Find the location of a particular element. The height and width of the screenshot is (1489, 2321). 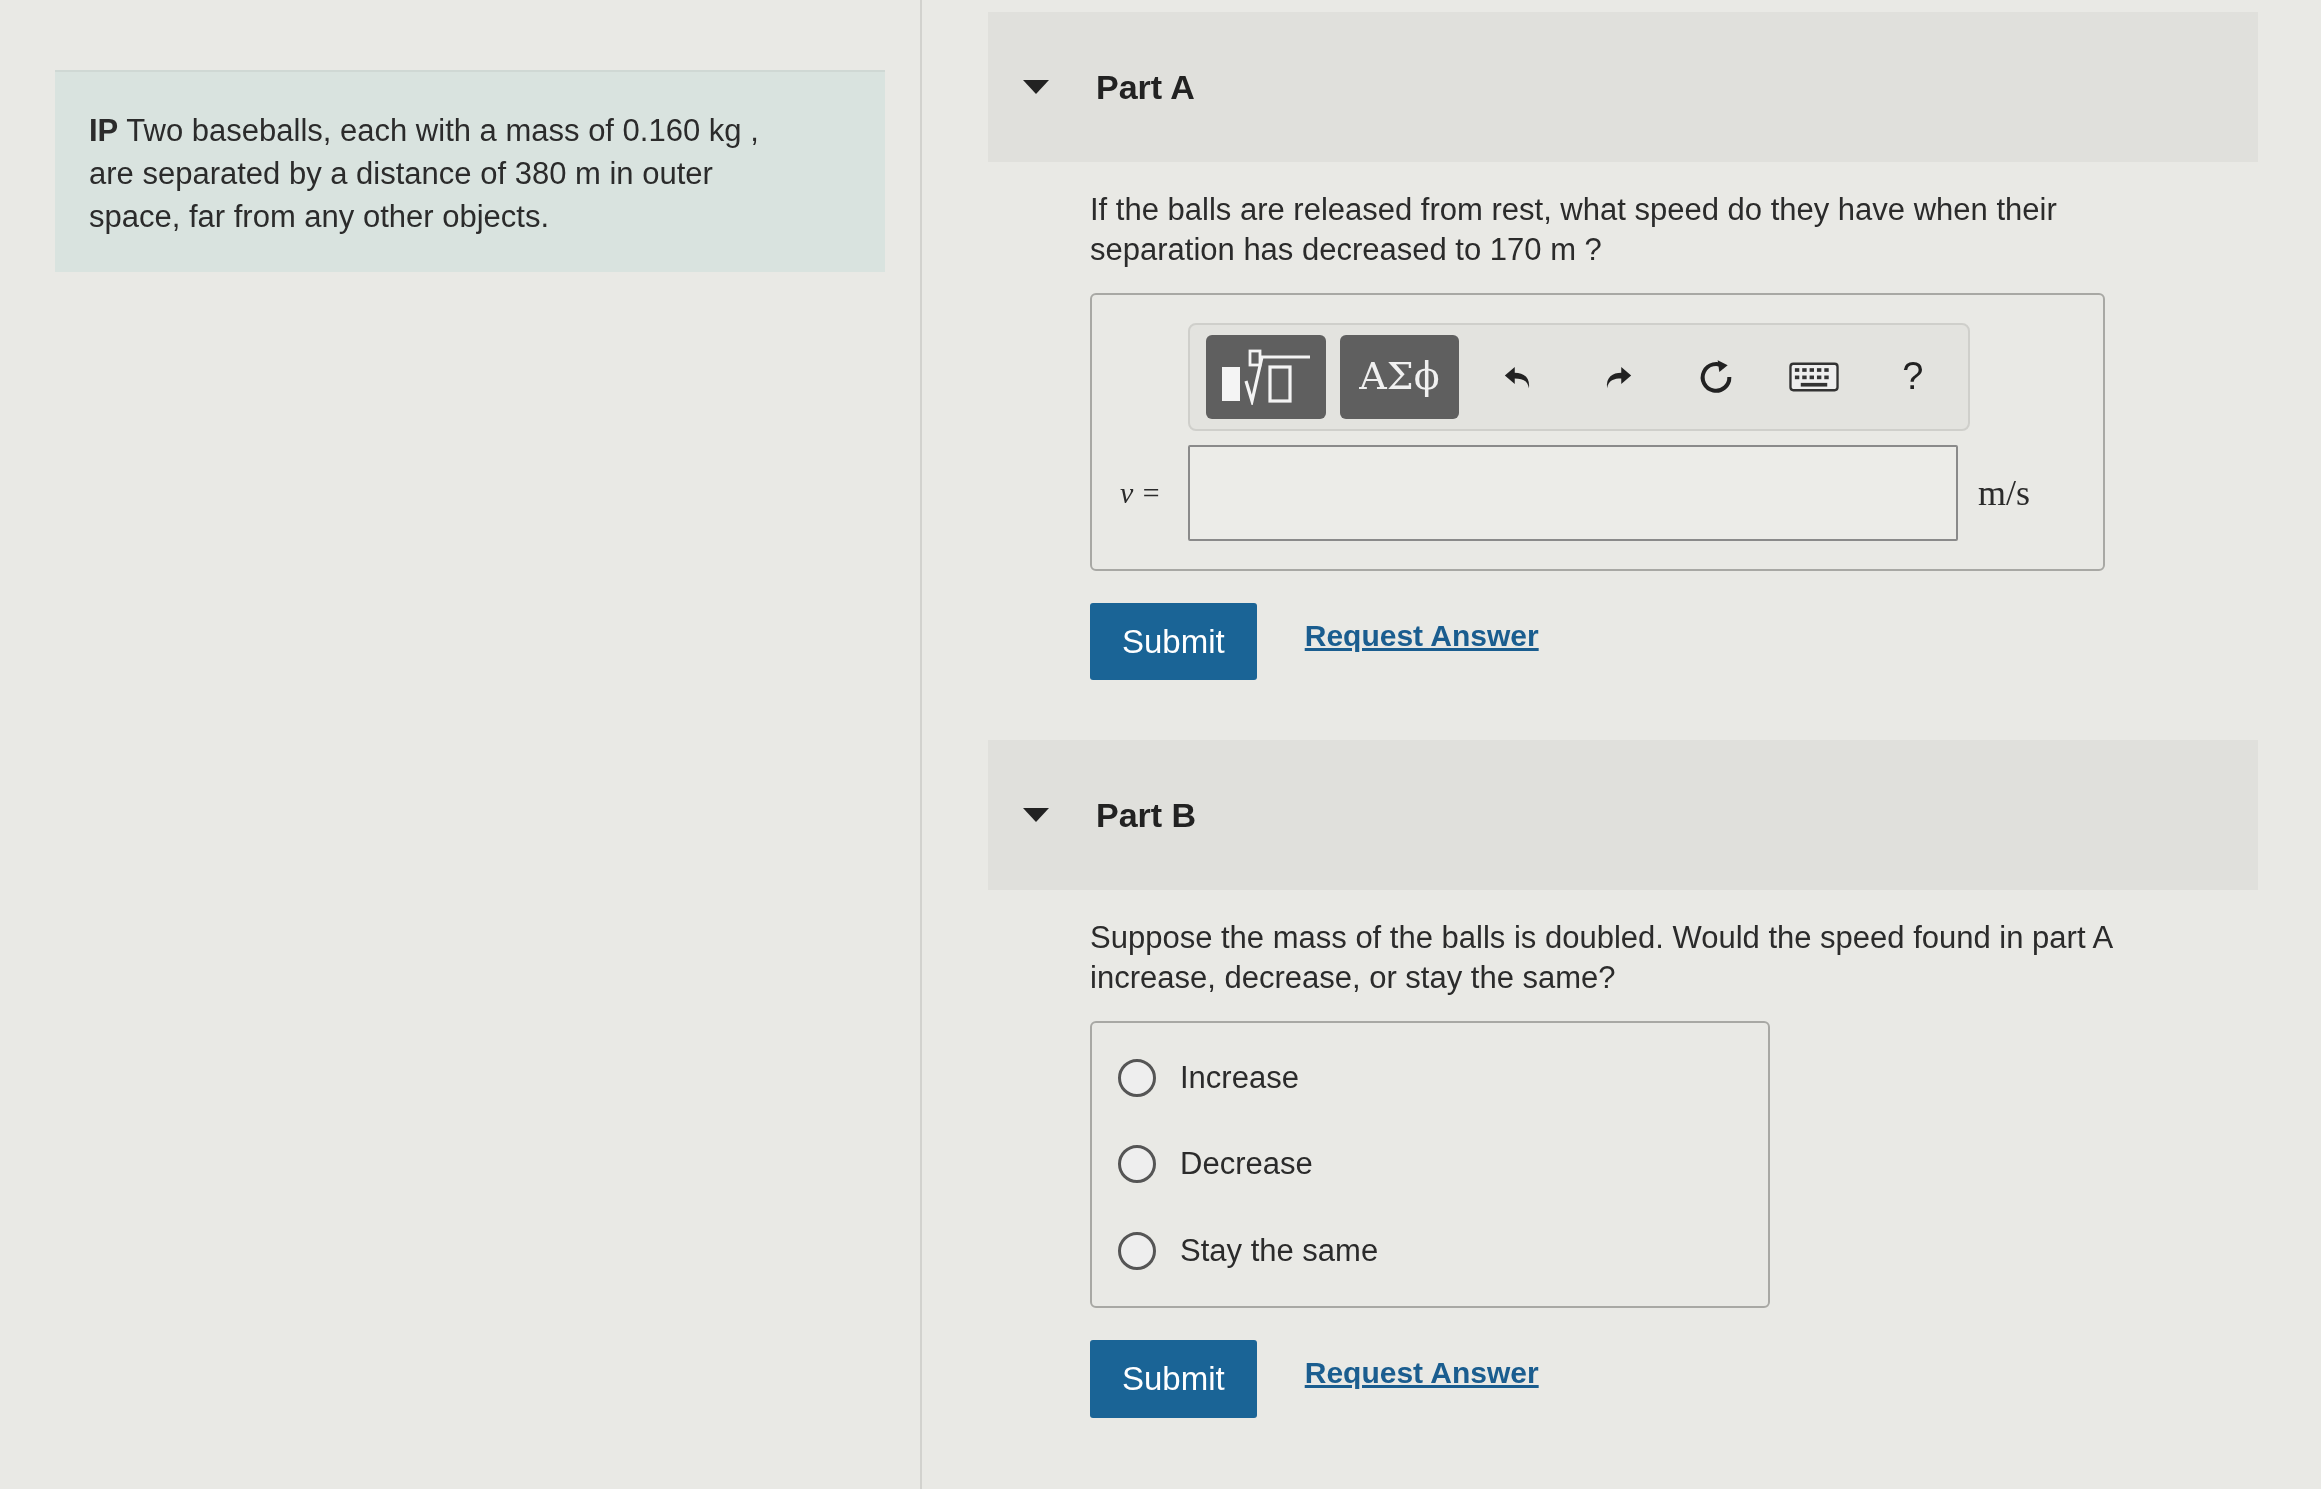

option-label: Increase is located at coordinates (1239, 1078).